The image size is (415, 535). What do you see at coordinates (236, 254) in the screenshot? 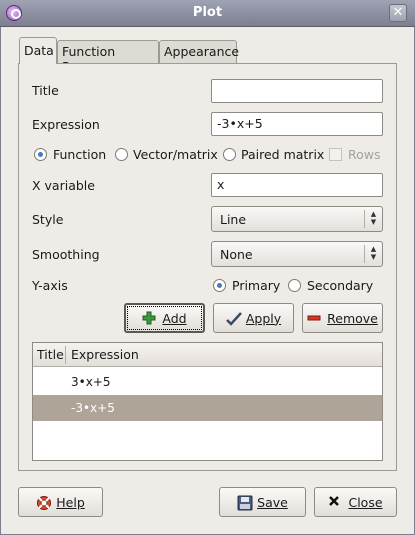
I see `smoothing-select-value: None` at bounding box center [236, 254].